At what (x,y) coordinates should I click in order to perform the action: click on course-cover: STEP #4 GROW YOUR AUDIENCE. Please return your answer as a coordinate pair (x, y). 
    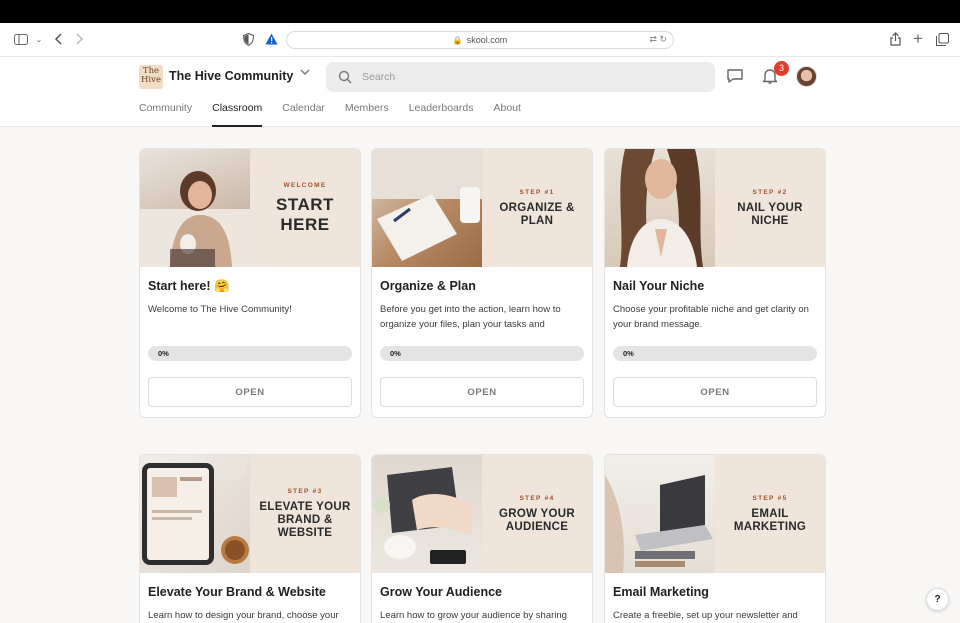
    Looking at the image, I should click on (482, 514).